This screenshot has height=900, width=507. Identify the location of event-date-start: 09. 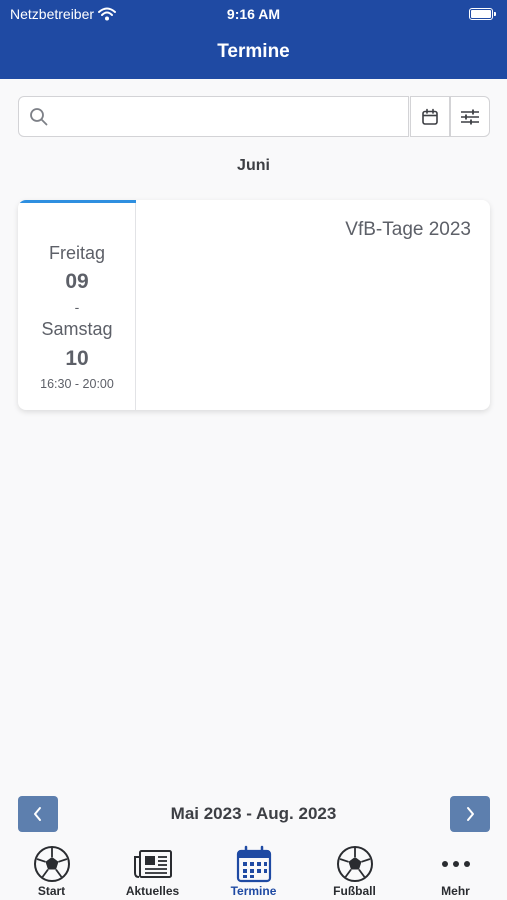
(77, 281).